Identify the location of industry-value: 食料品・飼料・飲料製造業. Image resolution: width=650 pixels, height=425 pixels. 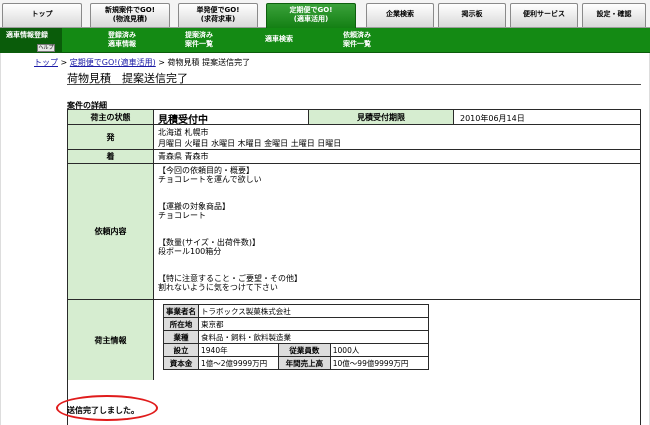
(313, 337).